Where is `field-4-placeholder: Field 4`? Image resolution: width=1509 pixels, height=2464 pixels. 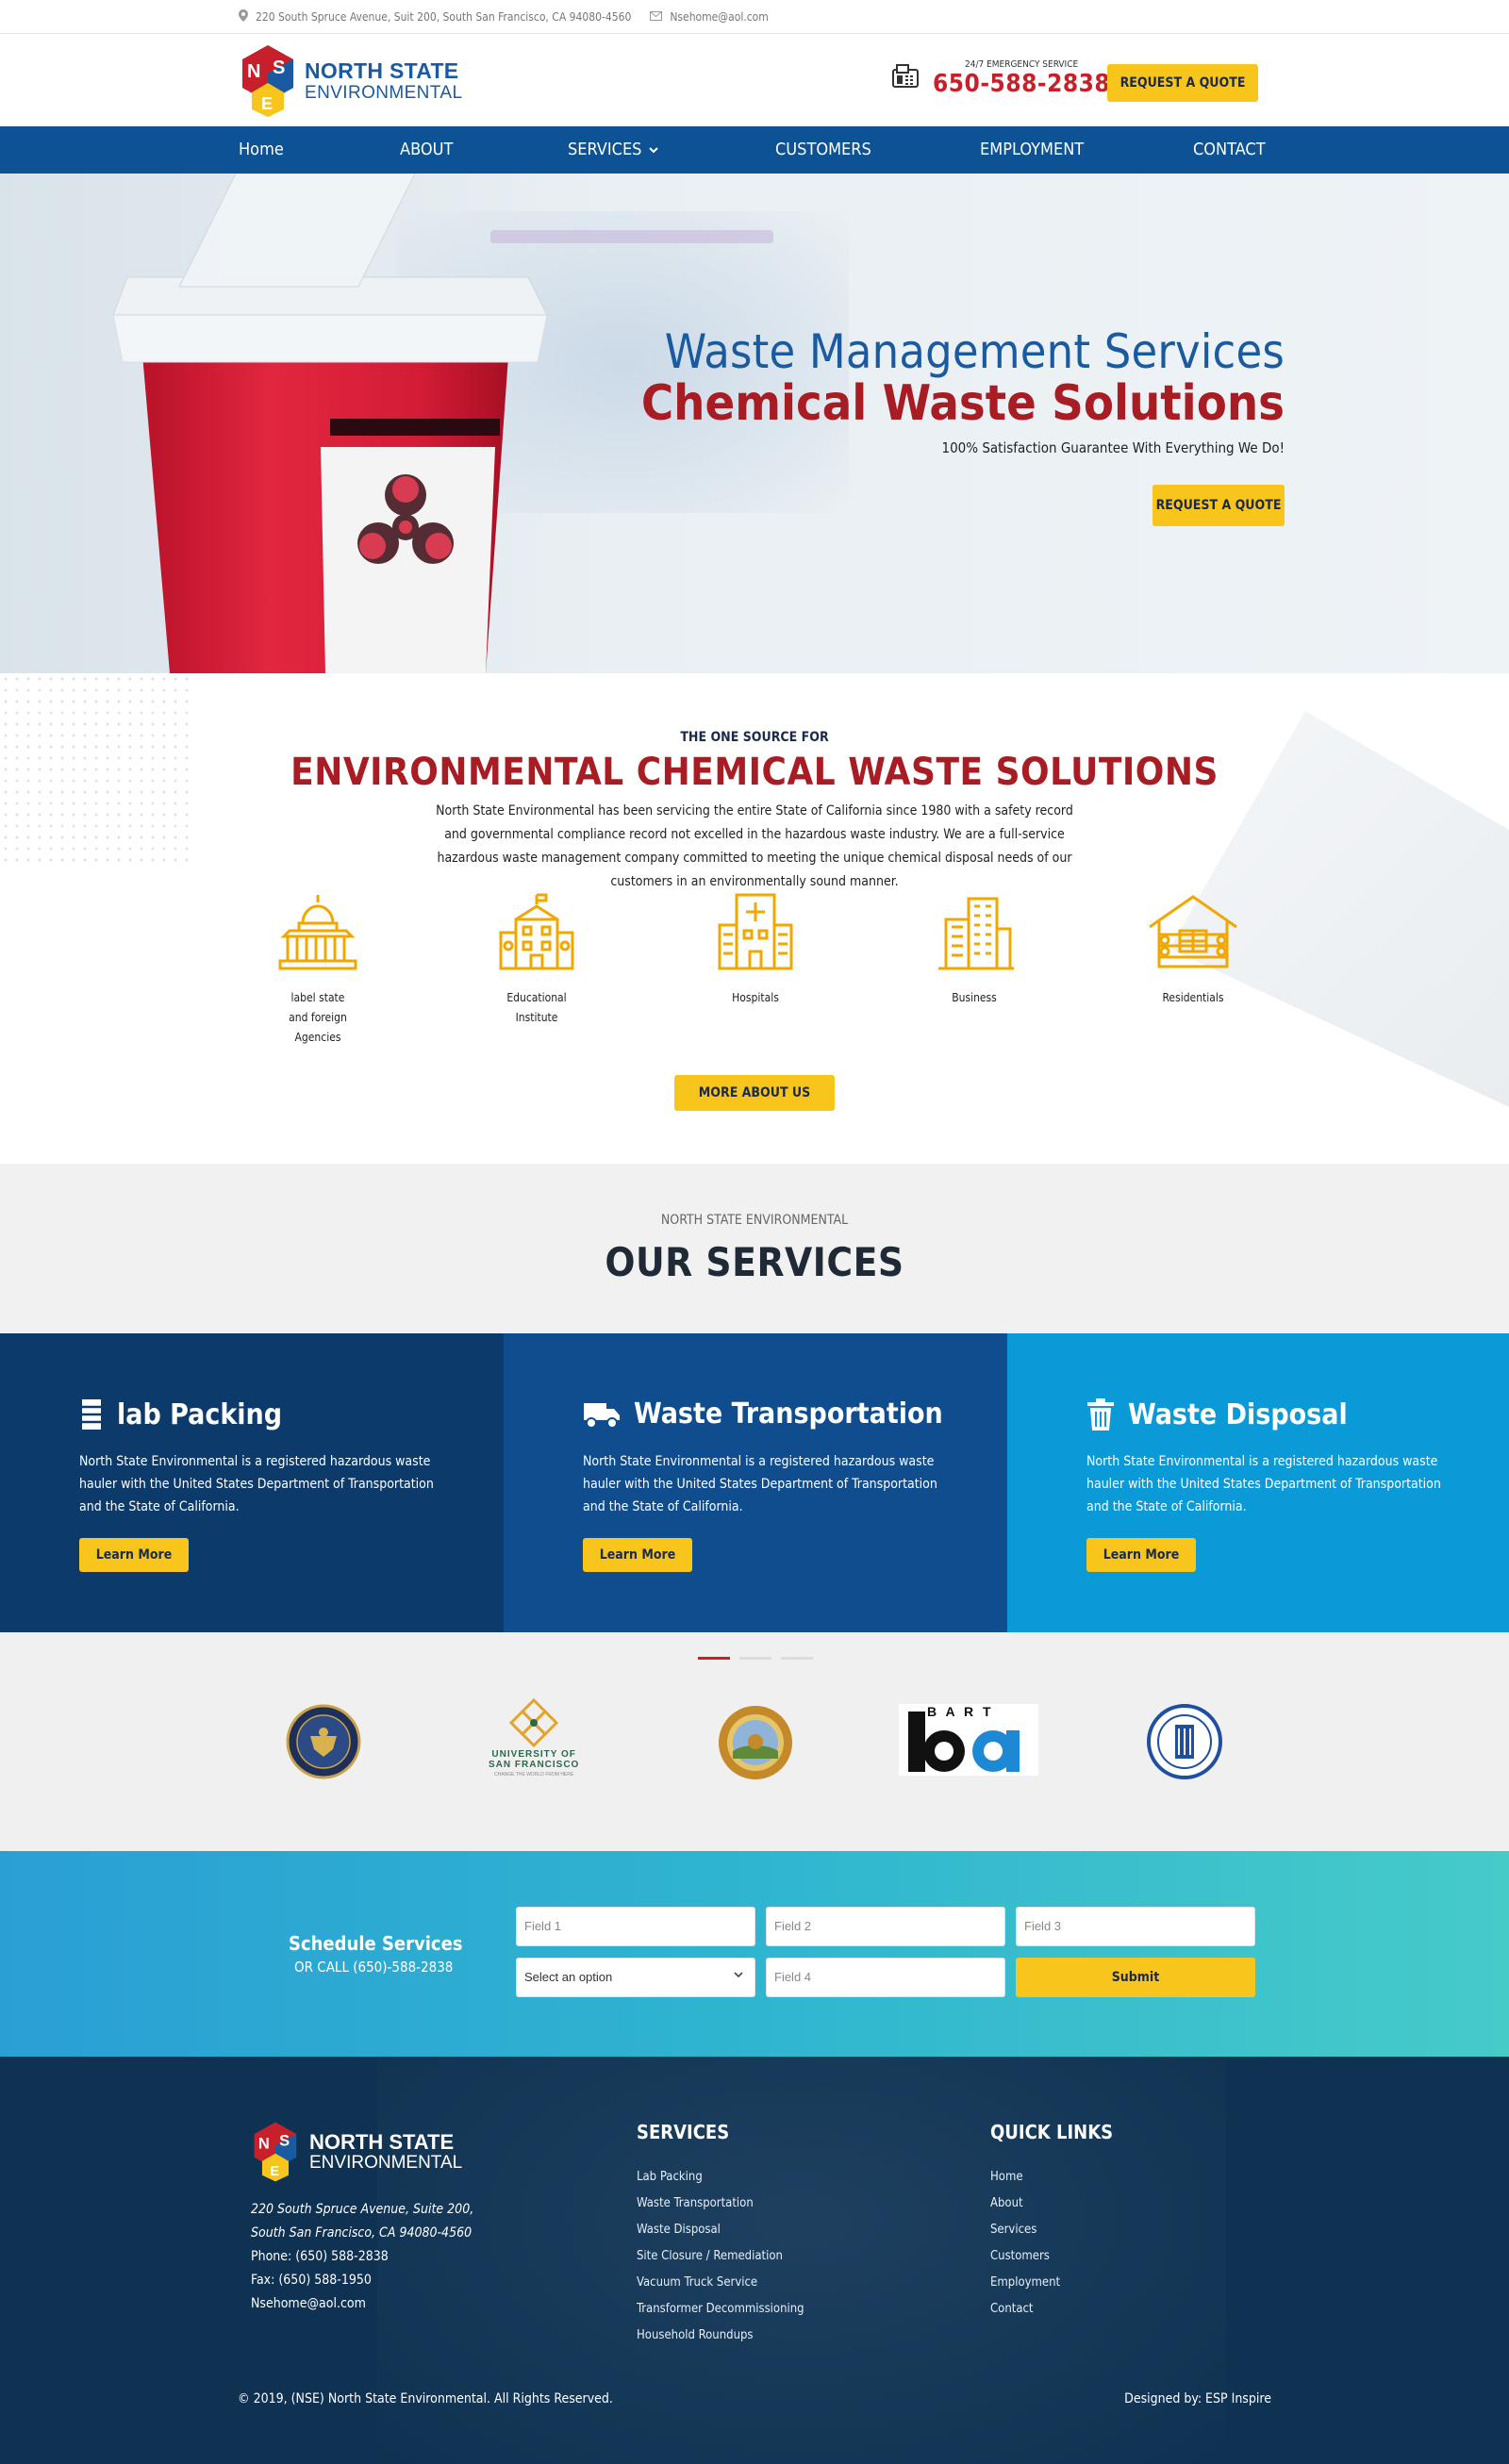
field-4-placeholder: Field 4 is located at coordinates (793, 1977).